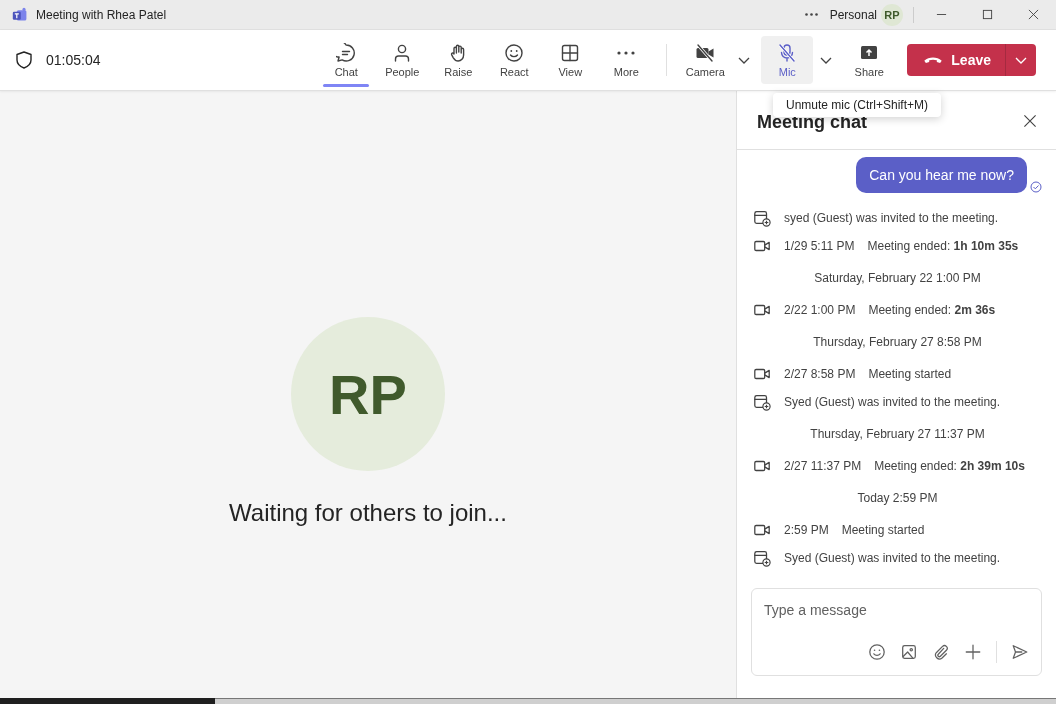 This screenshot has width=1056, height=704. What do you see at coordinates (458, 60) in the screenshot?
I see `raise-button: Raise` at bounding box center [458, 60].